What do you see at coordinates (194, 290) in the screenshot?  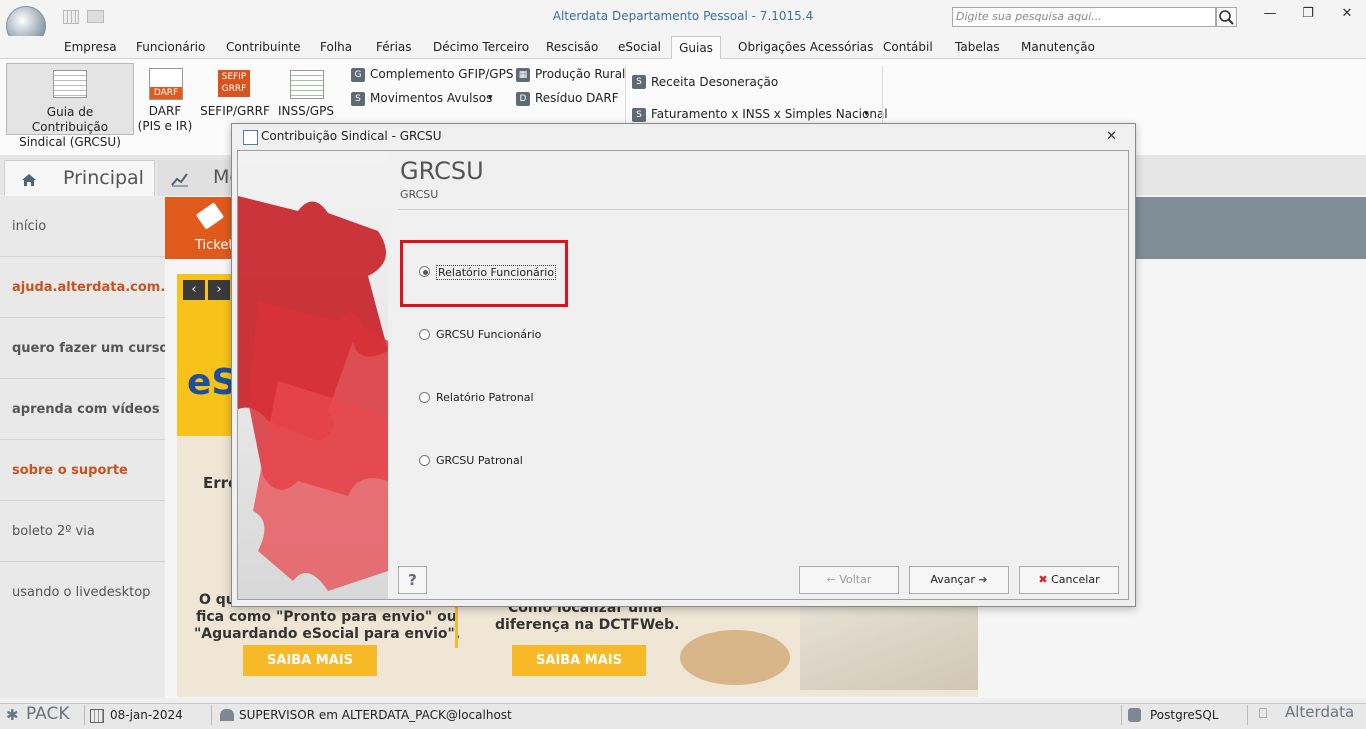 I see `banner-prev-icon: ‹` at bounding box center [194, 290].